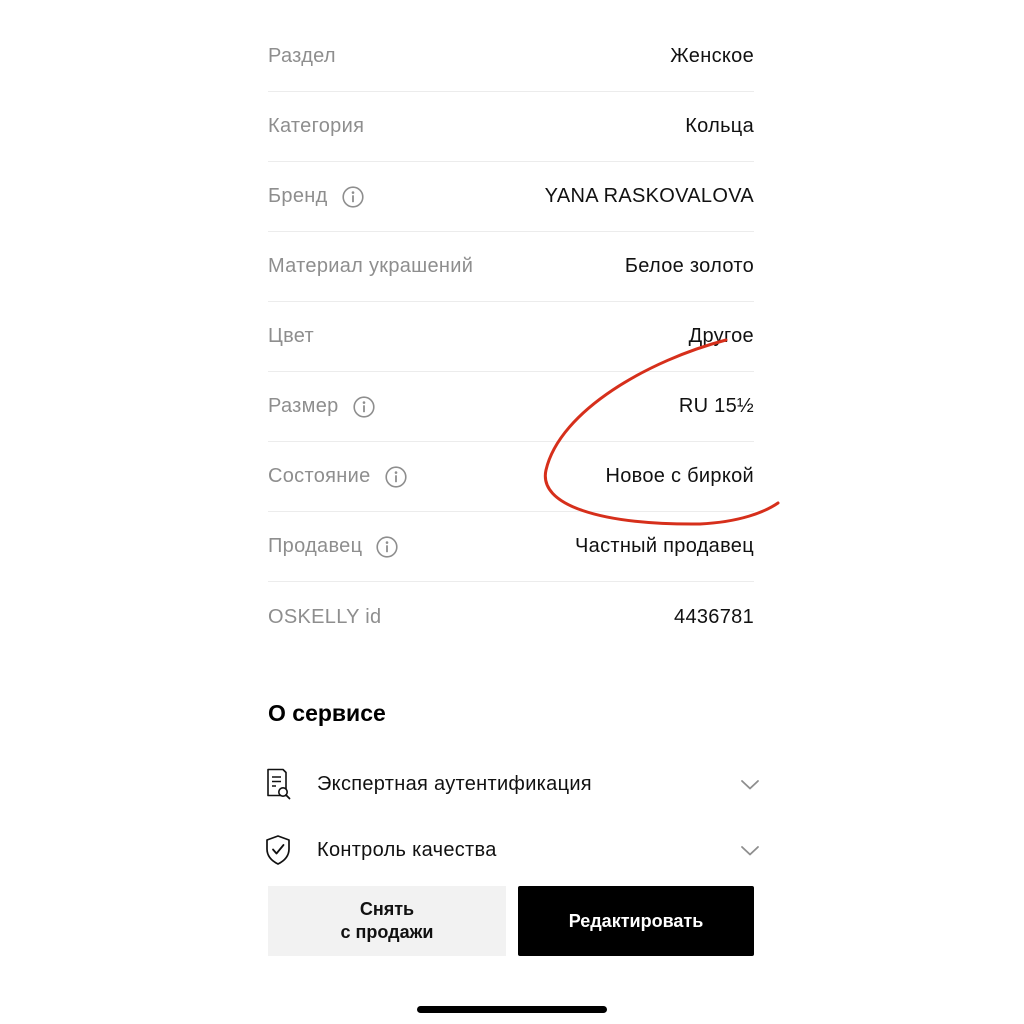 The image size is (1024, 1024). I want to click on edit-button: Редактировать, so click(636, 921).